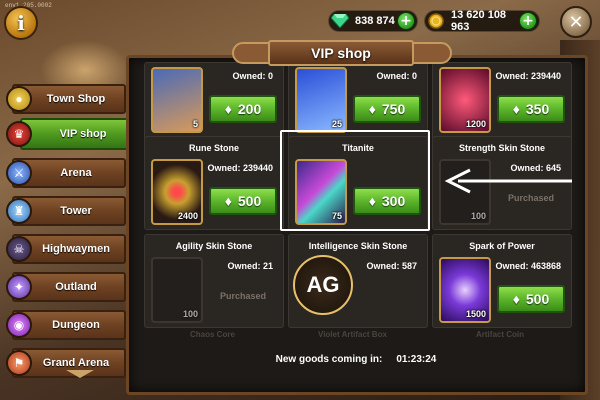 This screenshot has height=400, width=600. I want to click on highlight-box, so click(355, 180).